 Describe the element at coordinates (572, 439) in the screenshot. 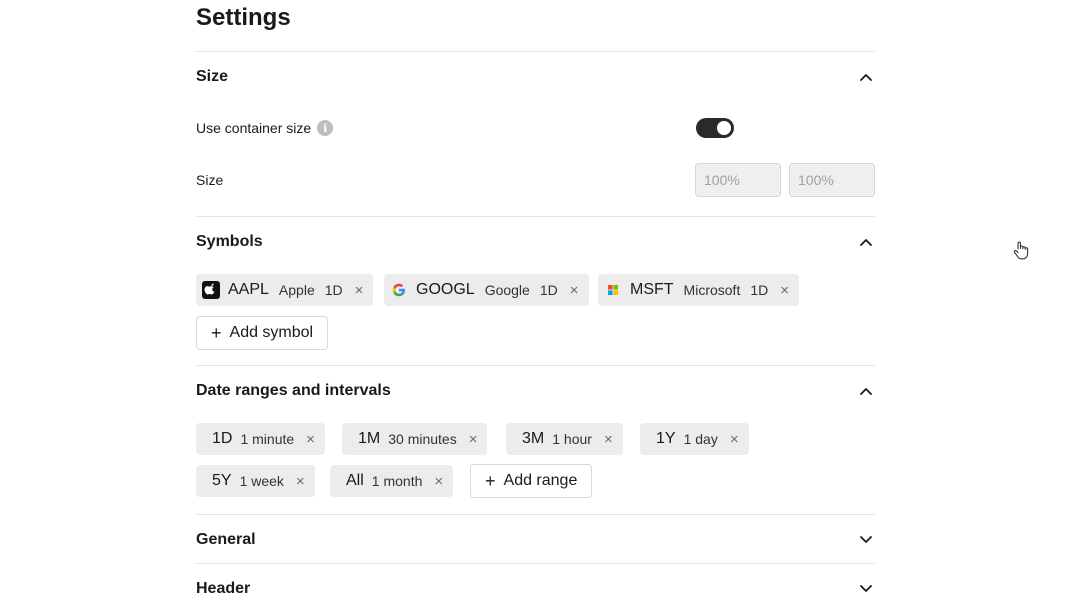

I see `range-interval: 1 hour` at that location.